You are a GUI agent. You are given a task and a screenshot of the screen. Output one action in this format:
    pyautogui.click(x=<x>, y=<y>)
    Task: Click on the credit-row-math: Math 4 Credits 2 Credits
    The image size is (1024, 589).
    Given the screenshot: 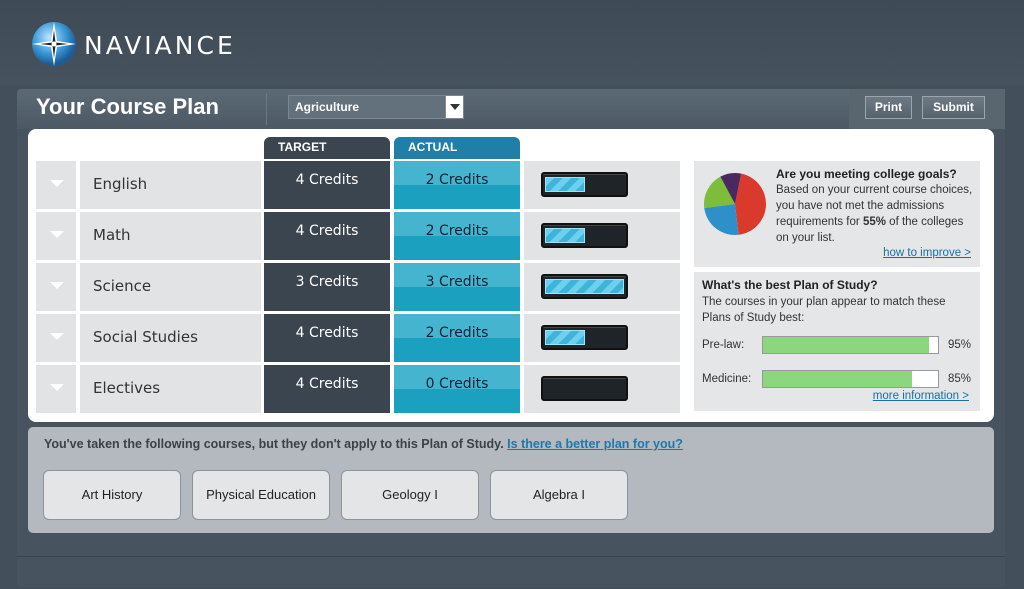 What is the action you would take?
    pyautogui.click(x=358, y=236)
    